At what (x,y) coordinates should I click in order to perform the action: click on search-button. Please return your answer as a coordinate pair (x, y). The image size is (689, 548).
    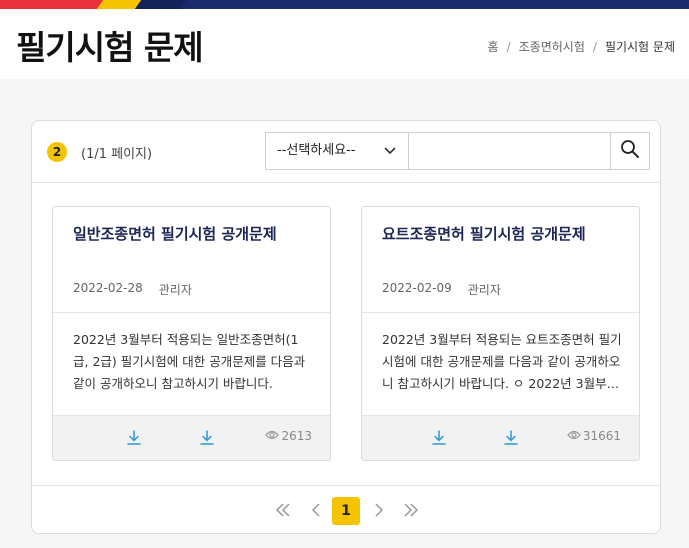
    Looking at the image, I should click on (630, 151).